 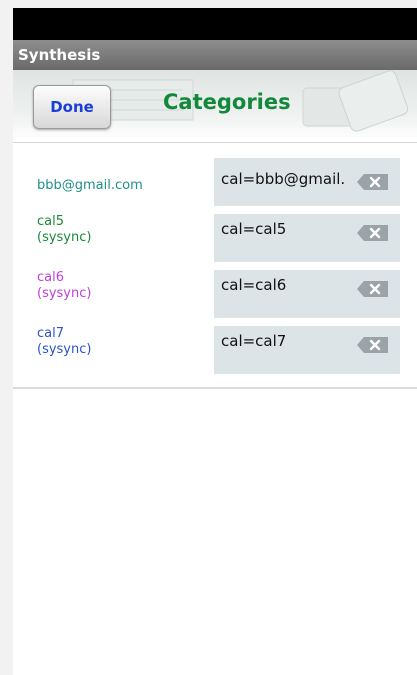 What do you see at coordinates (285, 341) in the screenshot?
I see `category-value: cal=cal7` at bounding box center [285, 341].